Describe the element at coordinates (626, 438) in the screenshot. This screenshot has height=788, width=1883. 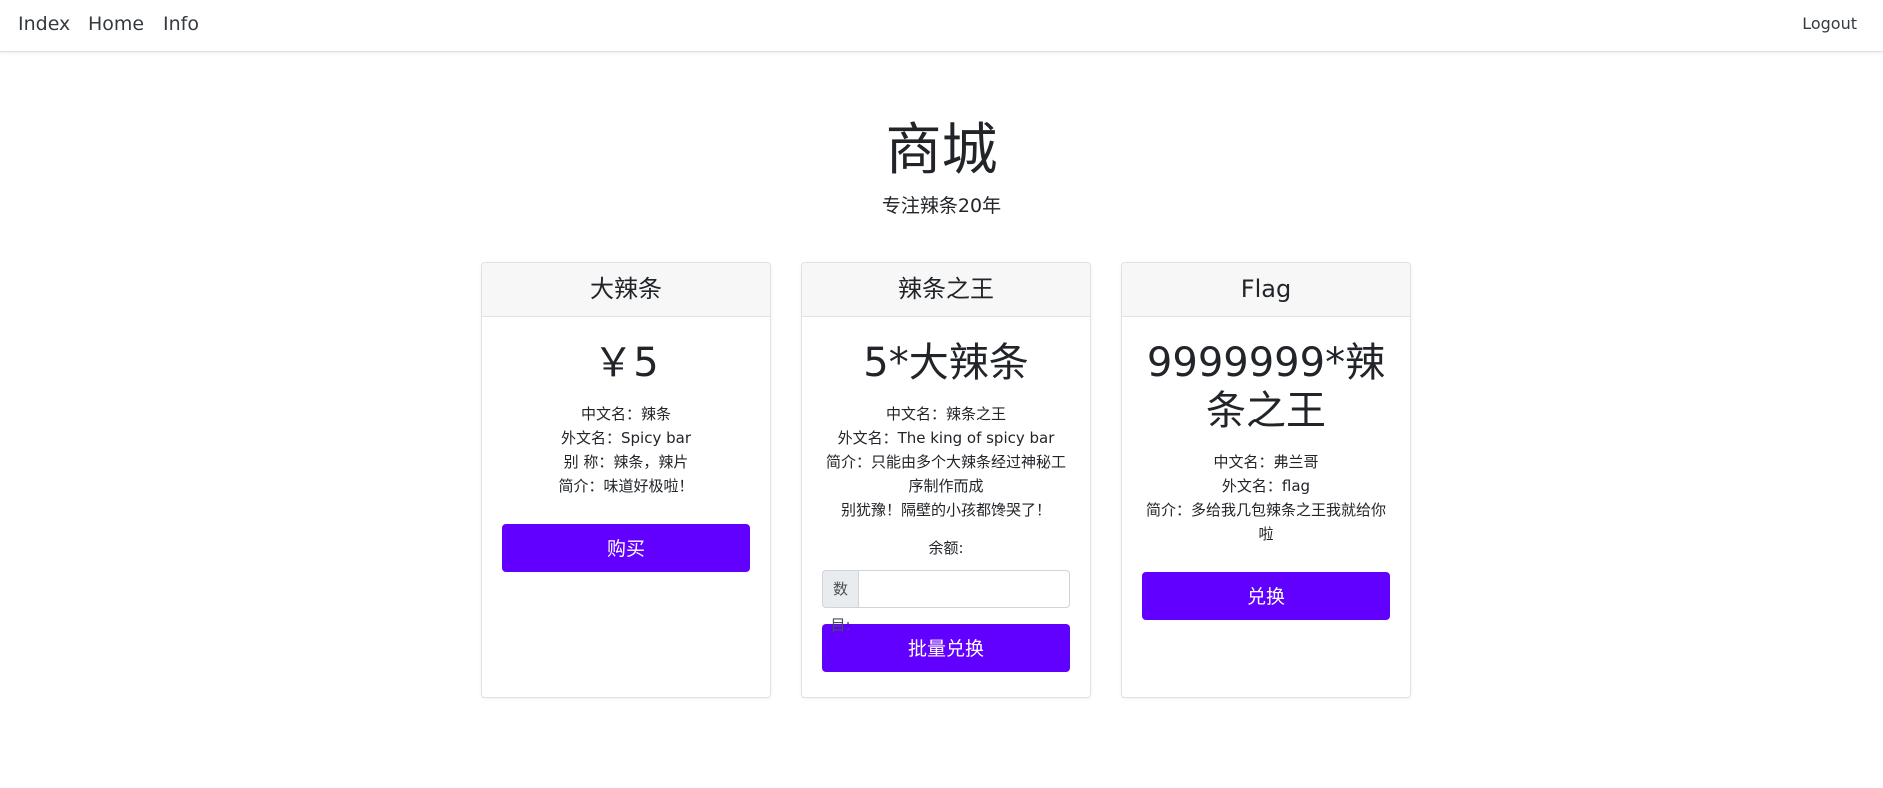
I see `desc-line: 外文名：Spicy bar` at that location.